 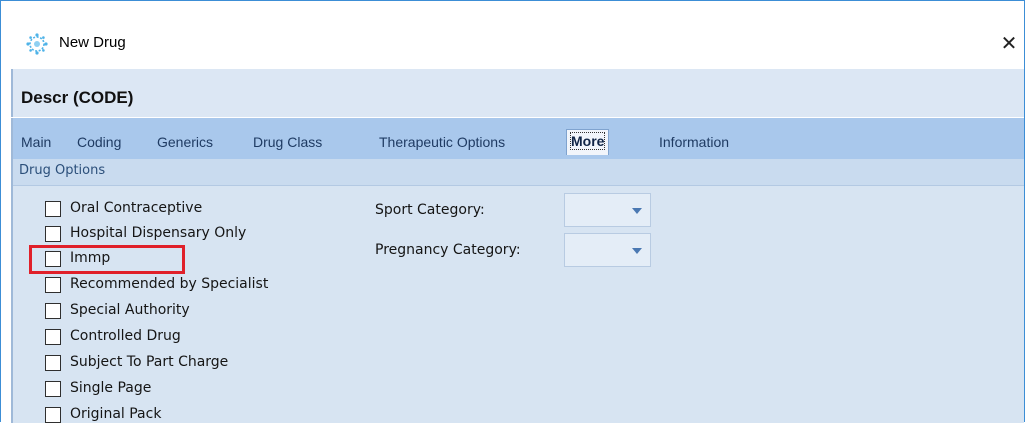 I want to click on window-title: New Drug, so click(x=92, y=42).